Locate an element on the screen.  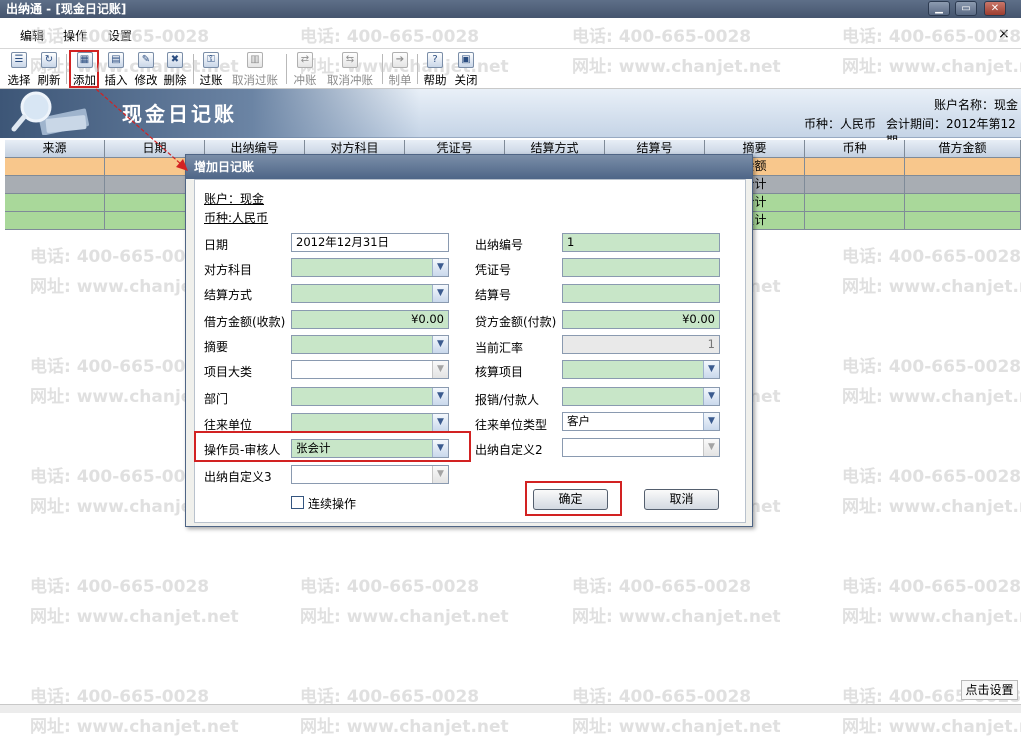
cashier-no-input: 1 is located at coordinates (641, 242).